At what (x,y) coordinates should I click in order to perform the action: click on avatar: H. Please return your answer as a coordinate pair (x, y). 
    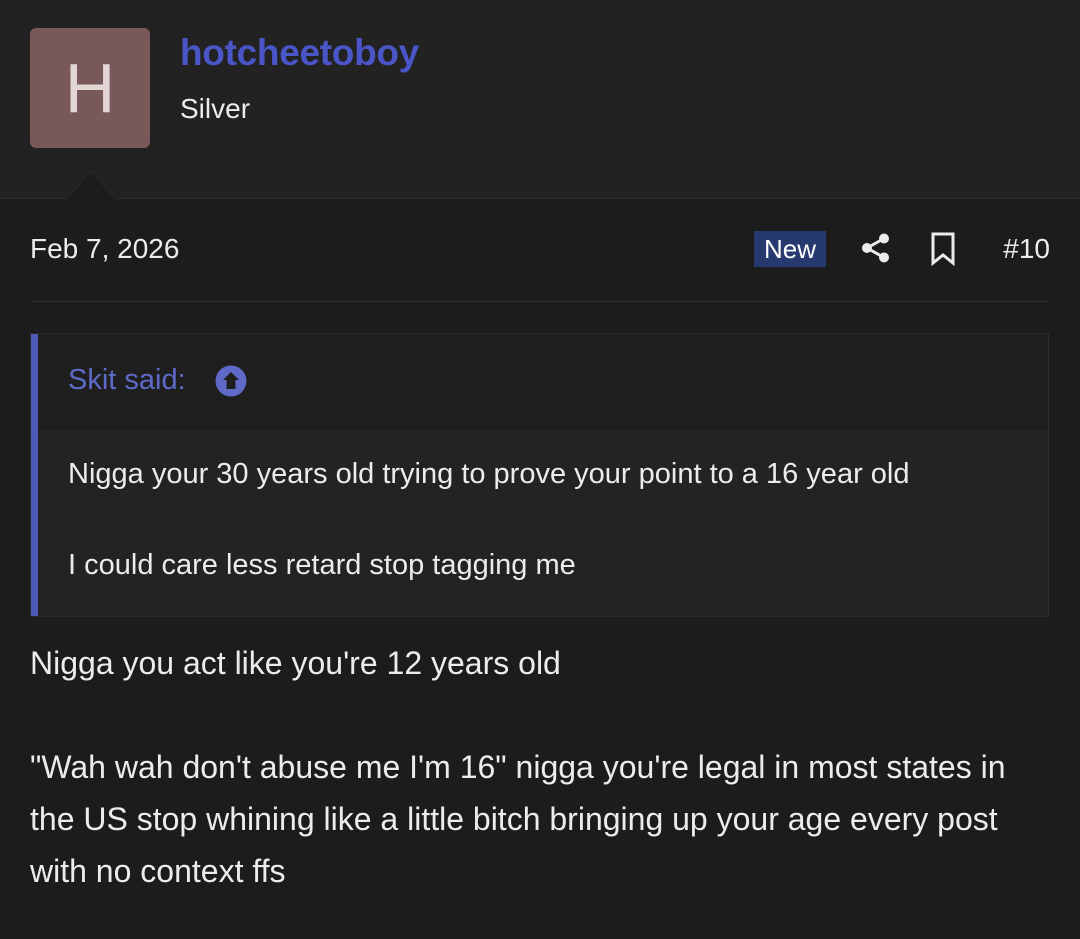
    Looking at the image, I should click on (90, 88).